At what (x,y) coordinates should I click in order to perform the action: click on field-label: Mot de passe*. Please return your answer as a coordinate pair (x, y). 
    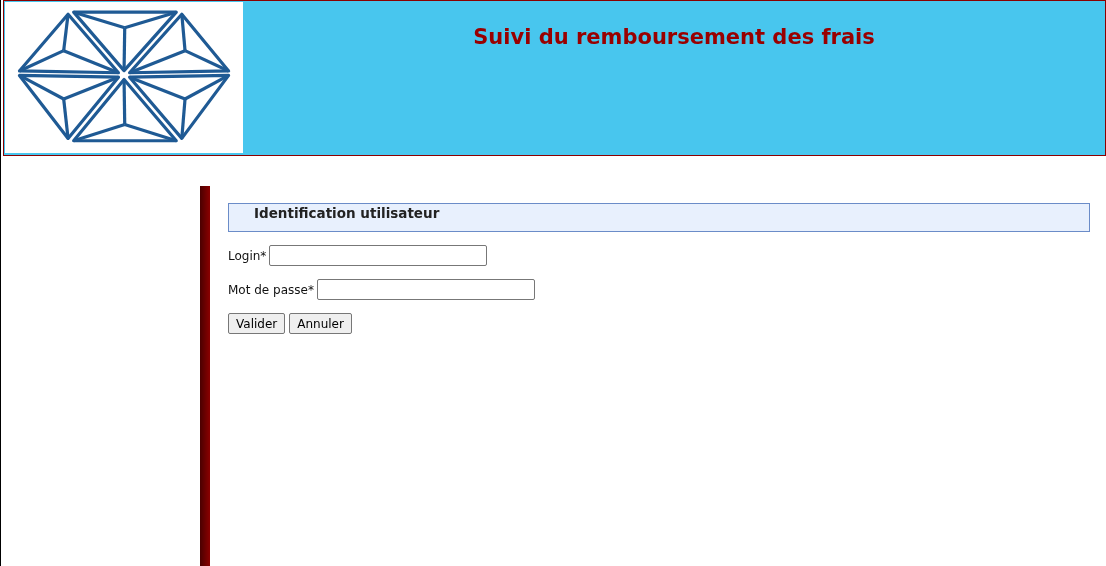
    Looking at the image, I should click on (271, 289).